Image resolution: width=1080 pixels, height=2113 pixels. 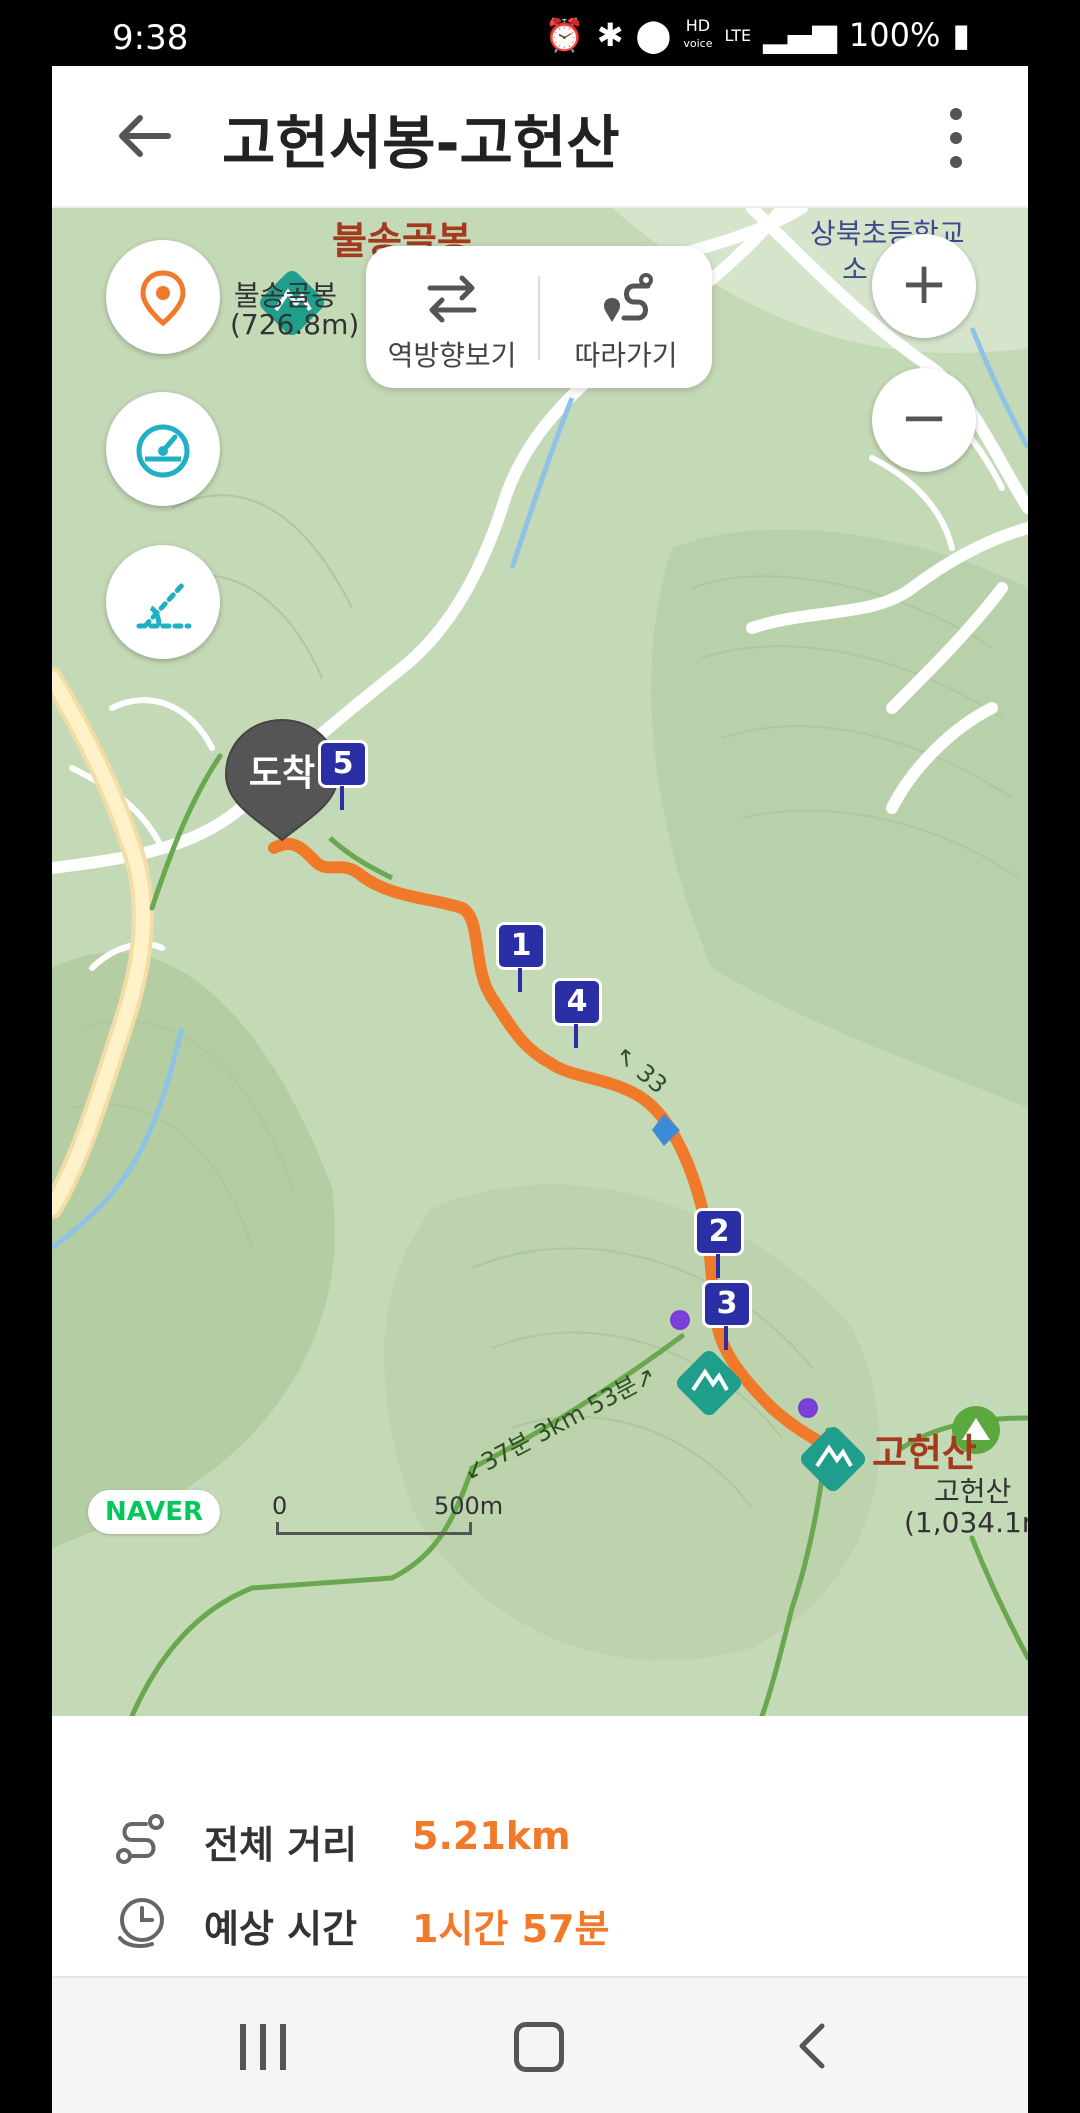 I want to click on arrow-left-icon, so click(x=145, y=136).